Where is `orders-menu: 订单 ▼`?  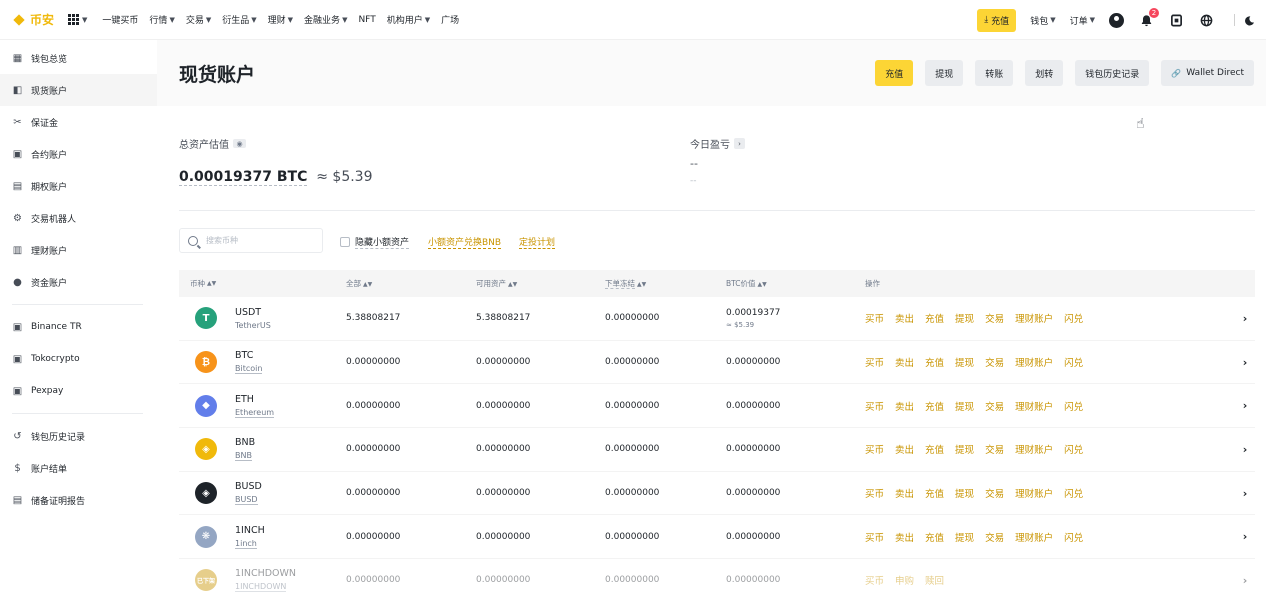 orders-menu: 订单 ▼ is located at coordinates (1082, 20).